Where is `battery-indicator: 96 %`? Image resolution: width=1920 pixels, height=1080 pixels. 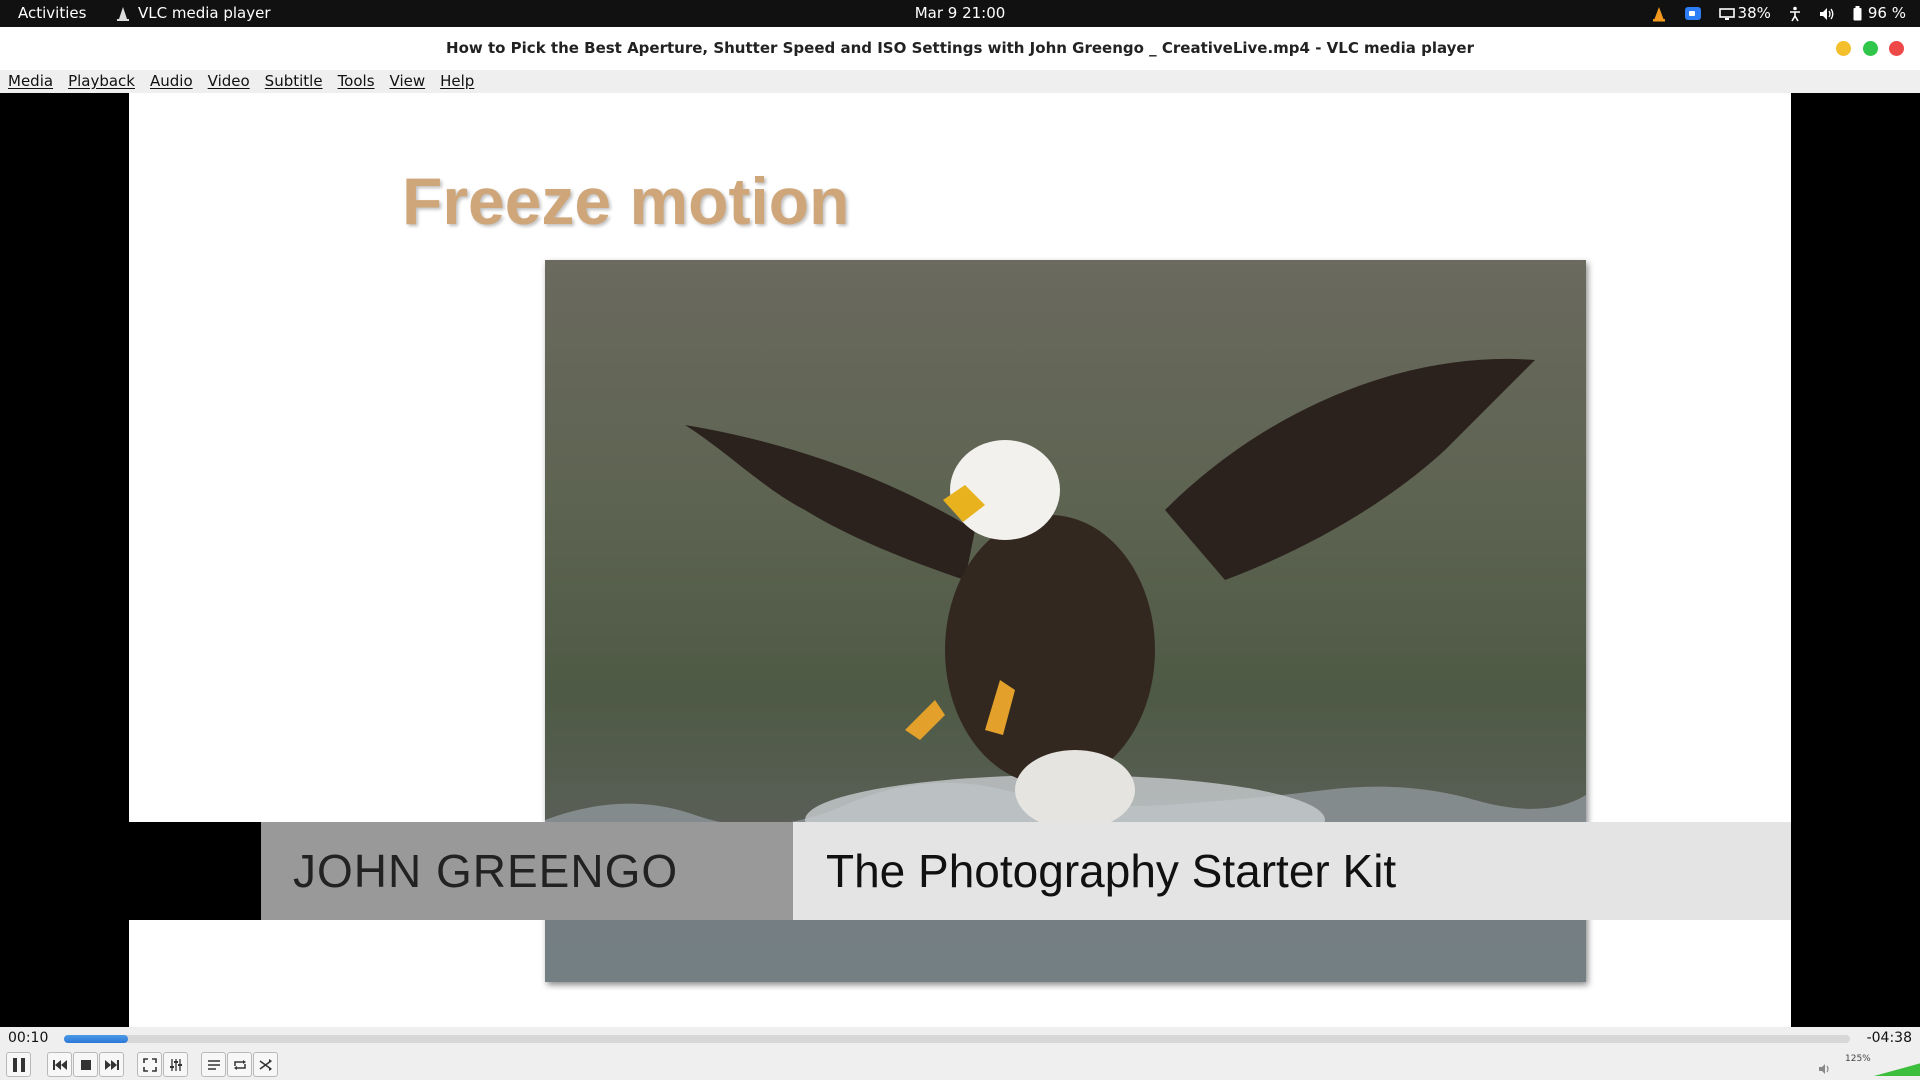
battery-indicator: 96 % is located at coordinates (1879, 13).